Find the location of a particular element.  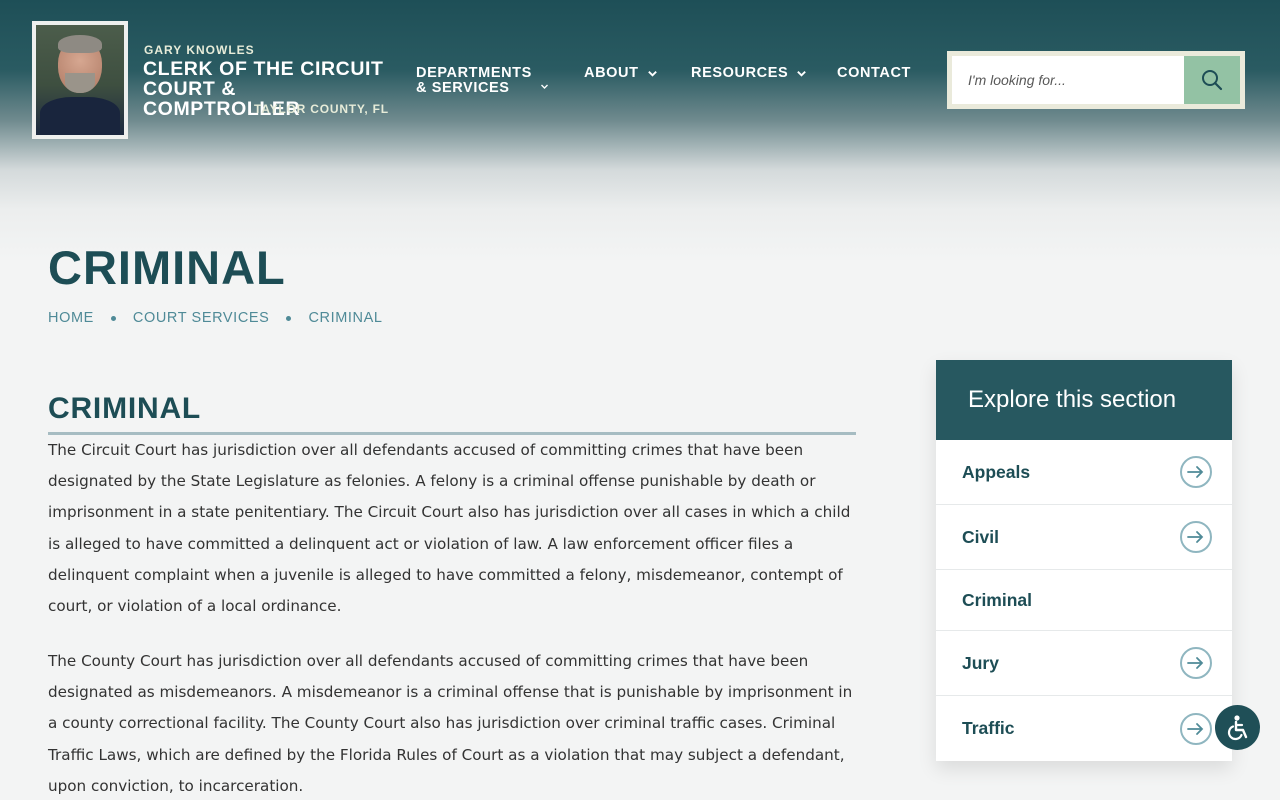

search-input is located at coordinates (1068, 80).